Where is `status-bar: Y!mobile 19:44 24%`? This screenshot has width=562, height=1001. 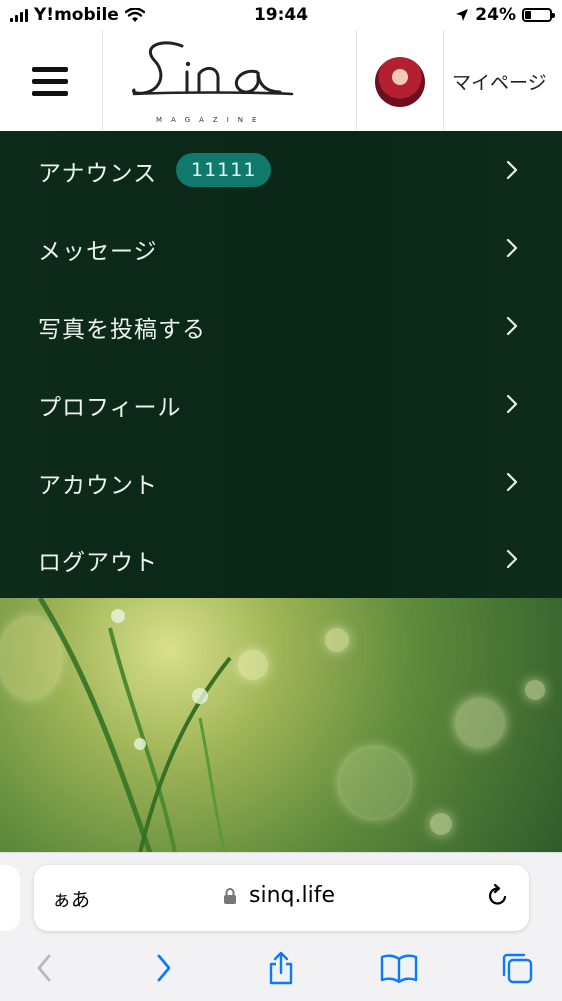
status-bar: Y!mobile 19:44 24% is located at coordinates (281, 15).